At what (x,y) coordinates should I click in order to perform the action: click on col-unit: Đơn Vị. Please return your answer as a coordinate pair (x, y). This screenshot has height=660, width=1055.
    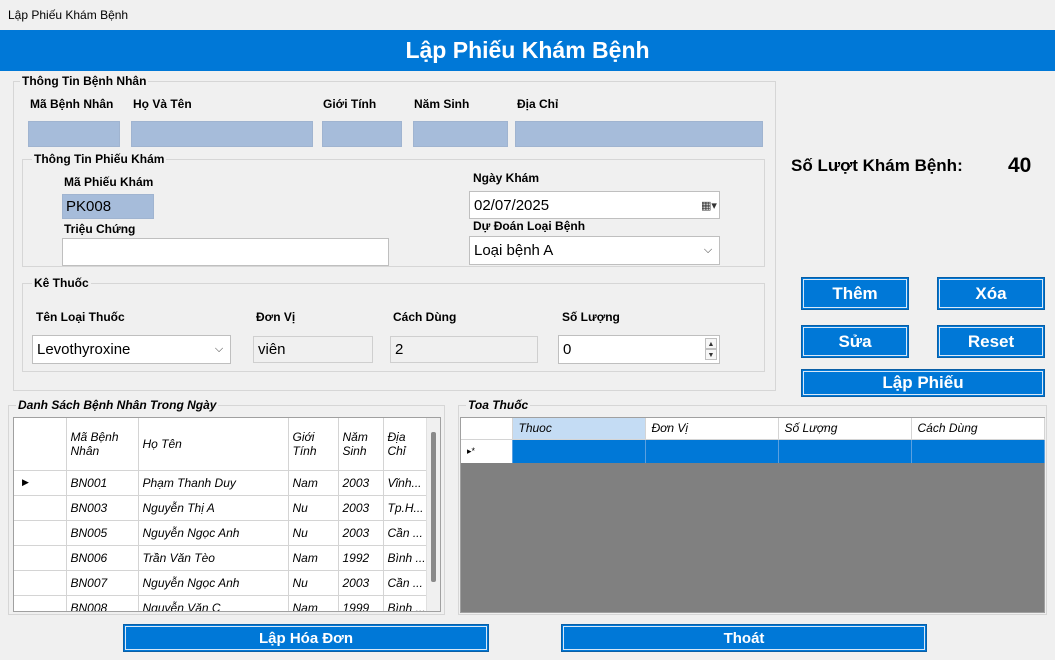
    Looking at the image, I should click on (712, 429).